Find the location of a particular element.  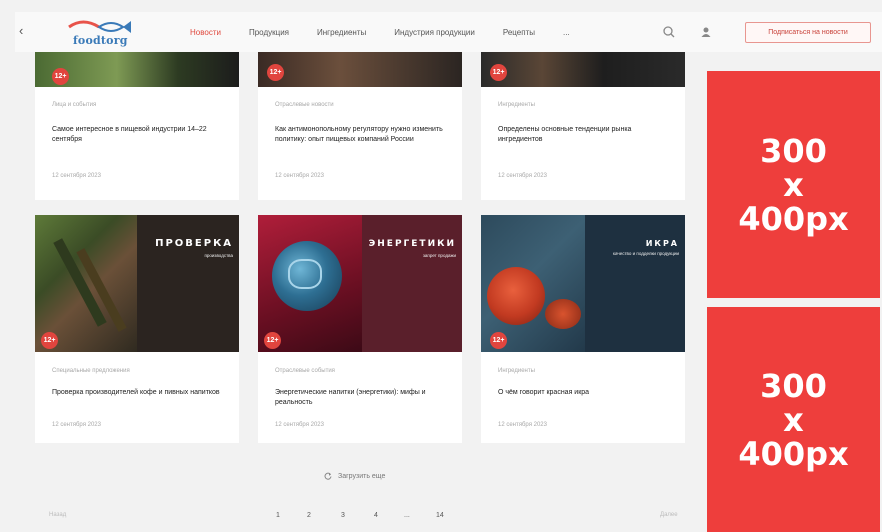

show-more-button: Загрузить еще is located at coordinates (354, 476).